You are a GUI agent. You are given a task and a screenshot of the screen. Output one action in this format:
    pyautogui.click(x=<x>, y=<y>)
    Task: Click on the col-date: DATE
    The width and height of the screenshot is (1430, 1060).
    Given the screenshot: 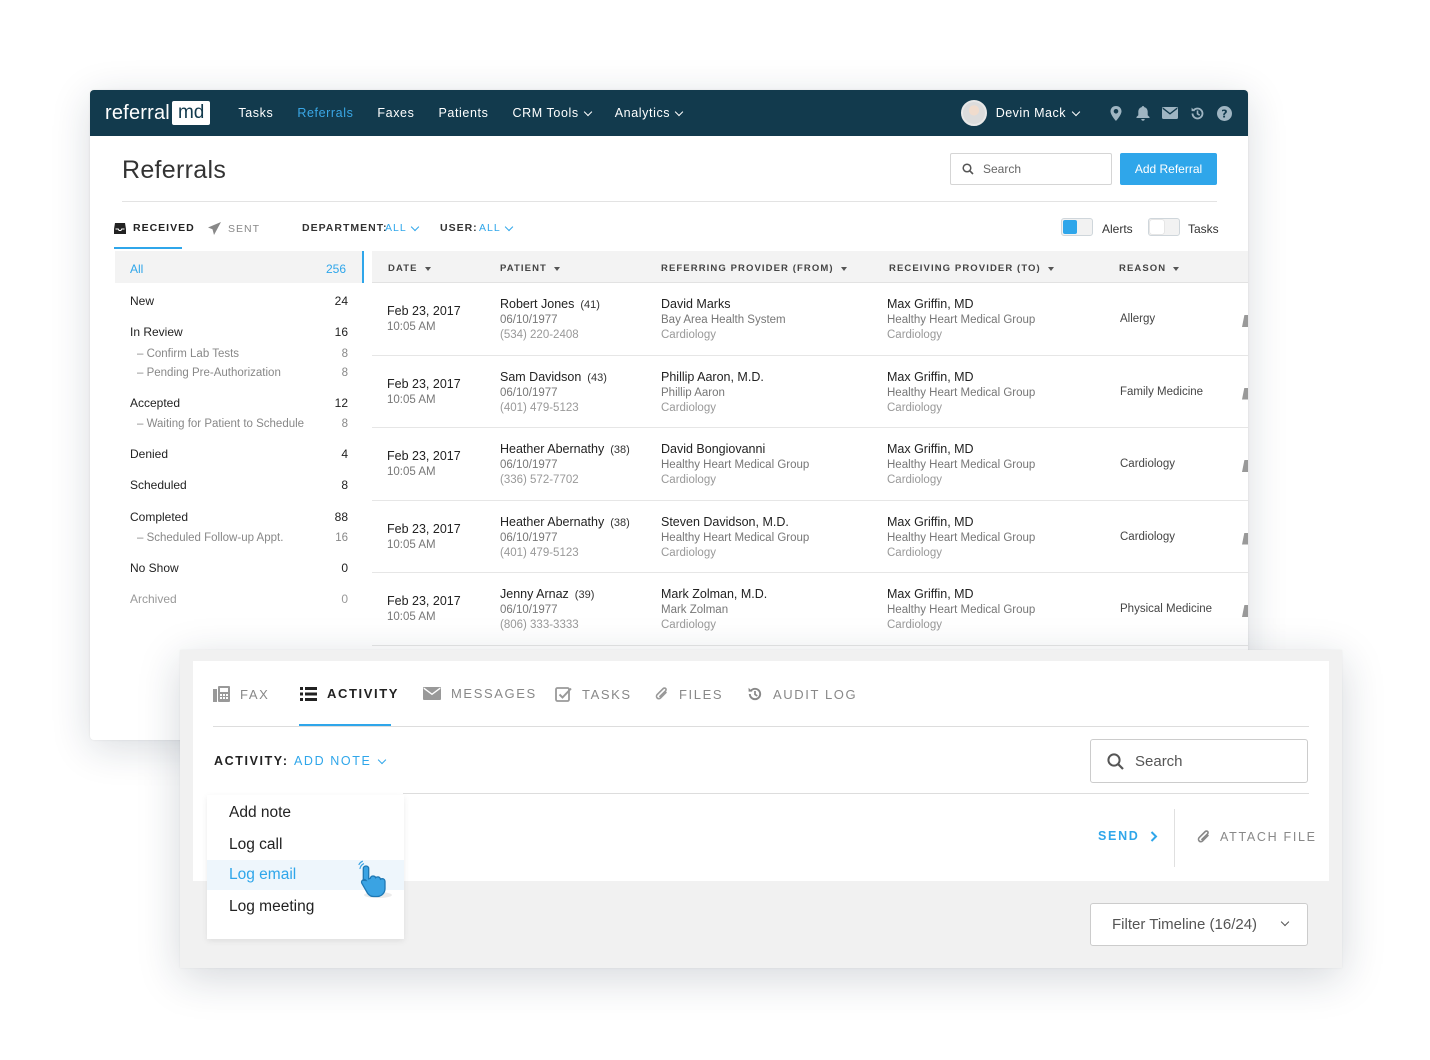 What is the action you would take?
    pyautogui.click(x=409, y=268)
    